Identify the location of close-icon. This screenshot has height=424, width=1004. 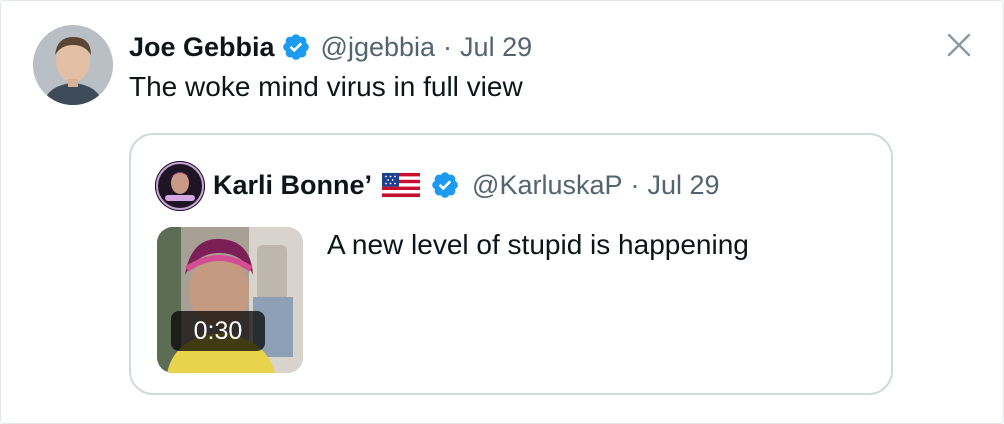
(959, 45).